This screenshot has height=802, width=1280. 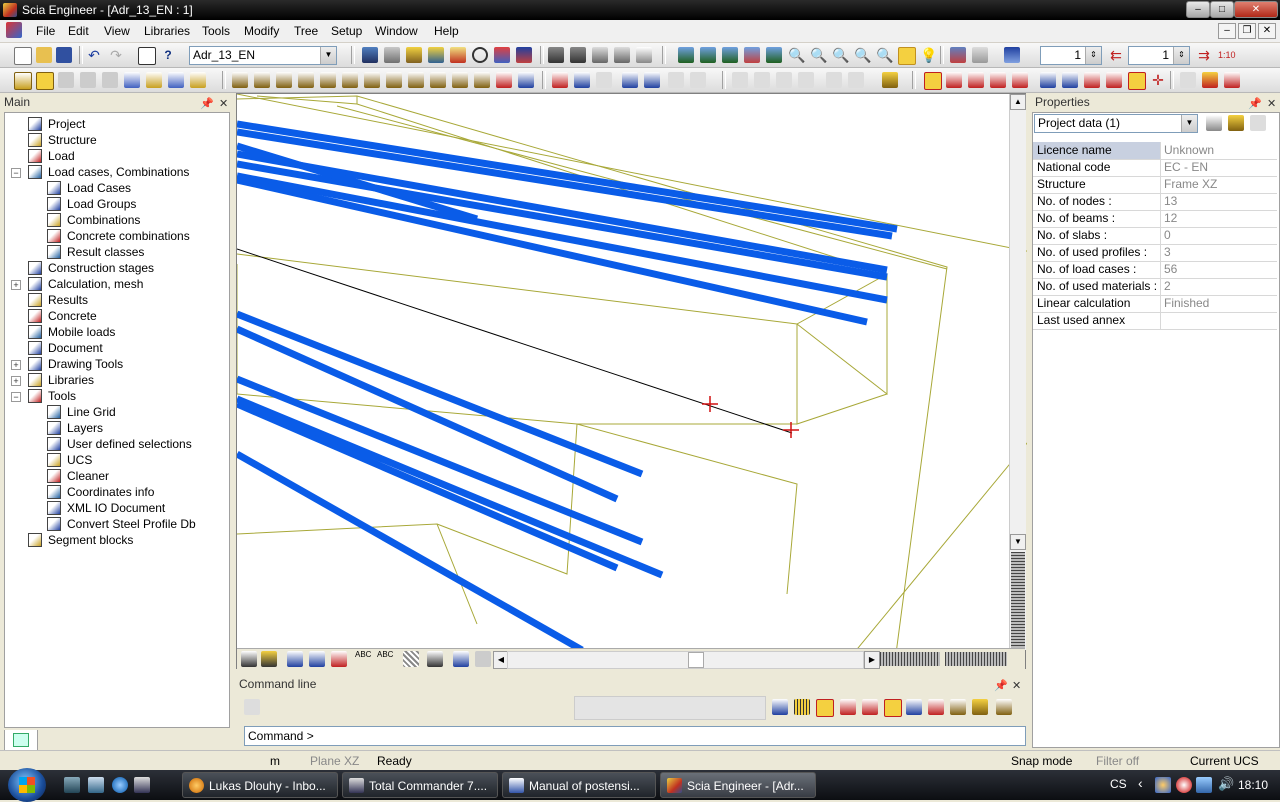 I want to click on menu-tools: Tools, so click(x=216, y=31).